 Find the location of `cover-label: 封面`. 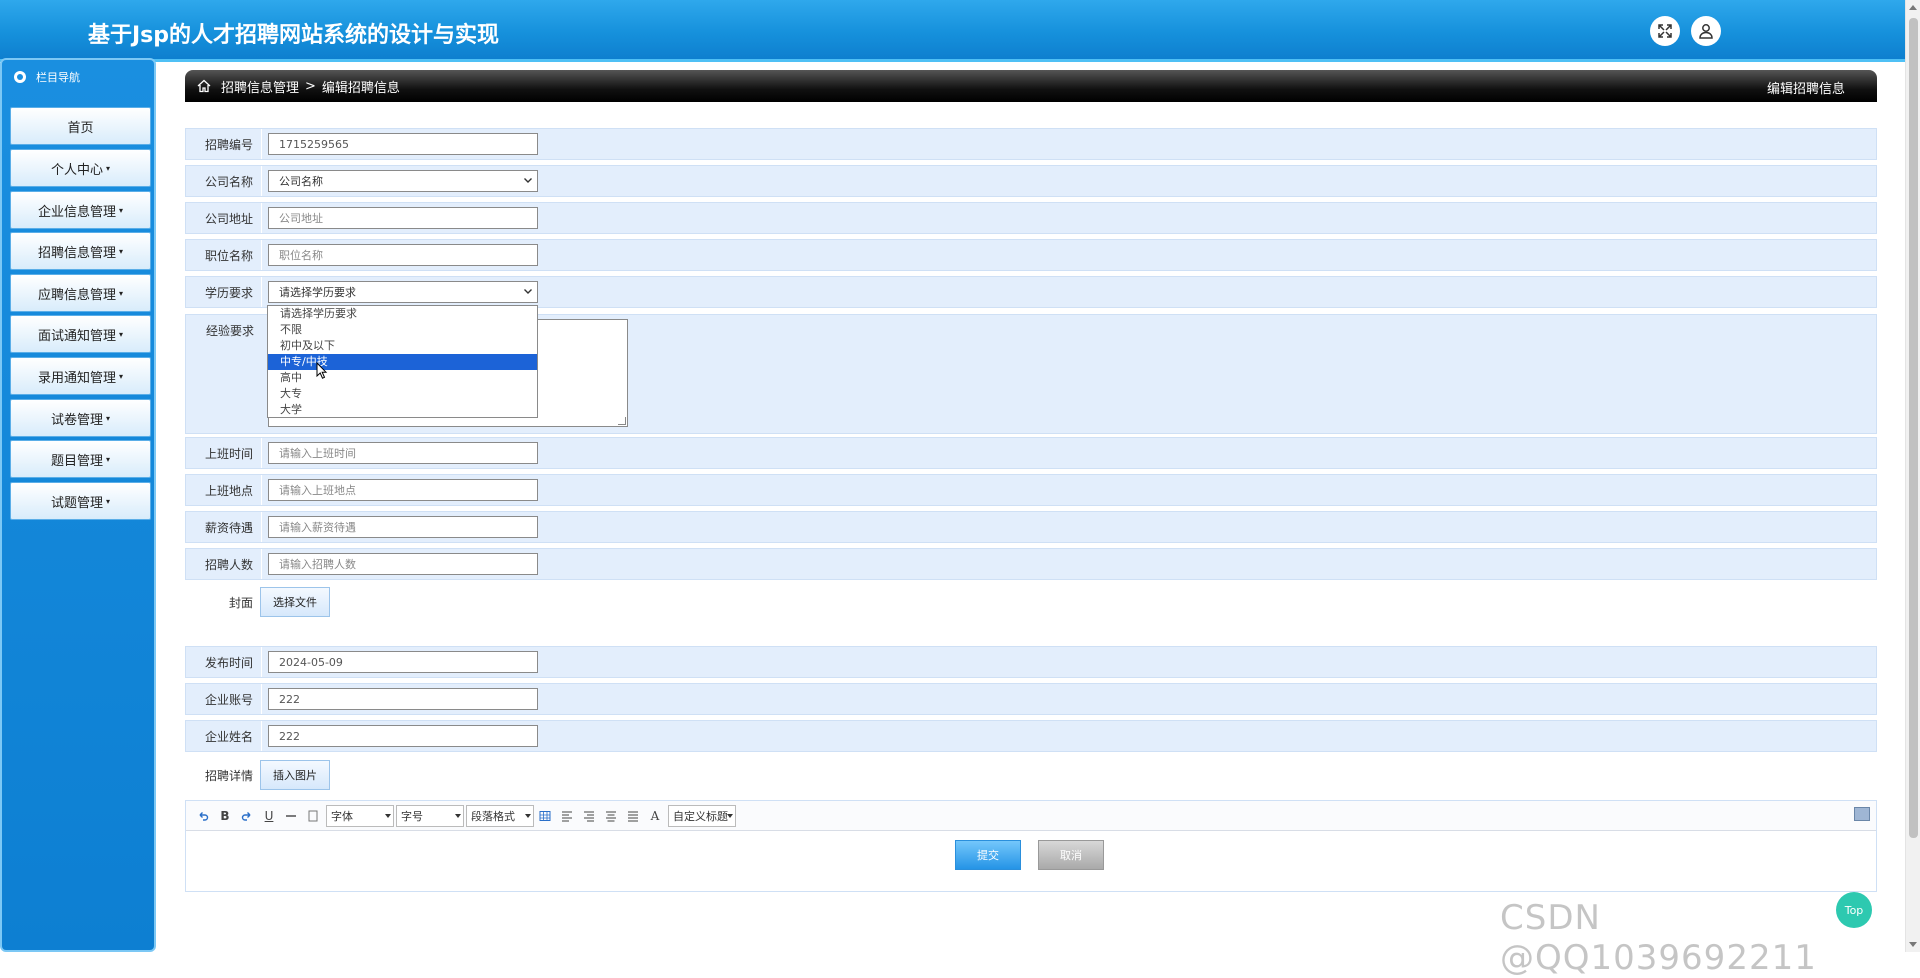

cover-label: 封面 is located at coordinates (240, 602).